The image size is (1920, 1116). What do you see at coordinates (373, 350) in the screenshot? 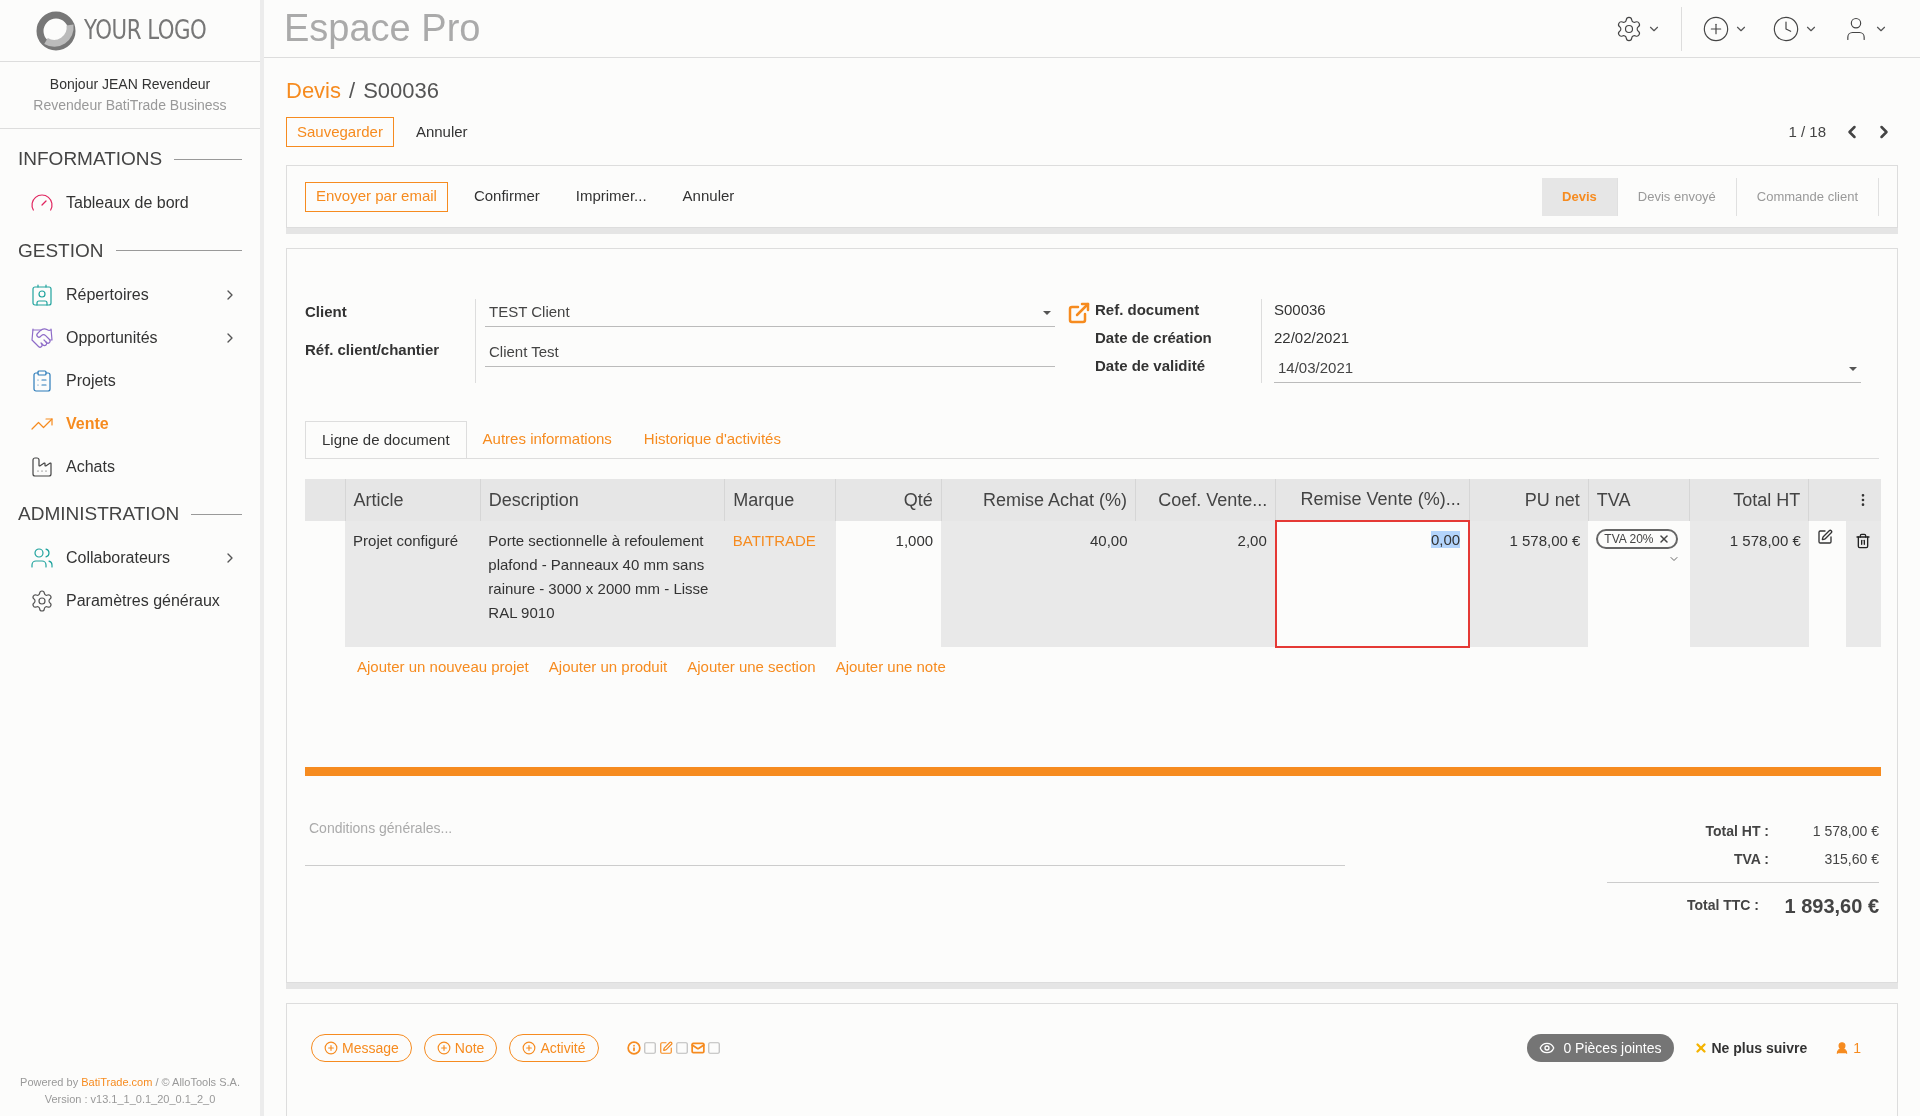
I see `field-label: Réf. client/chantier` at bounding box center [373, 350].